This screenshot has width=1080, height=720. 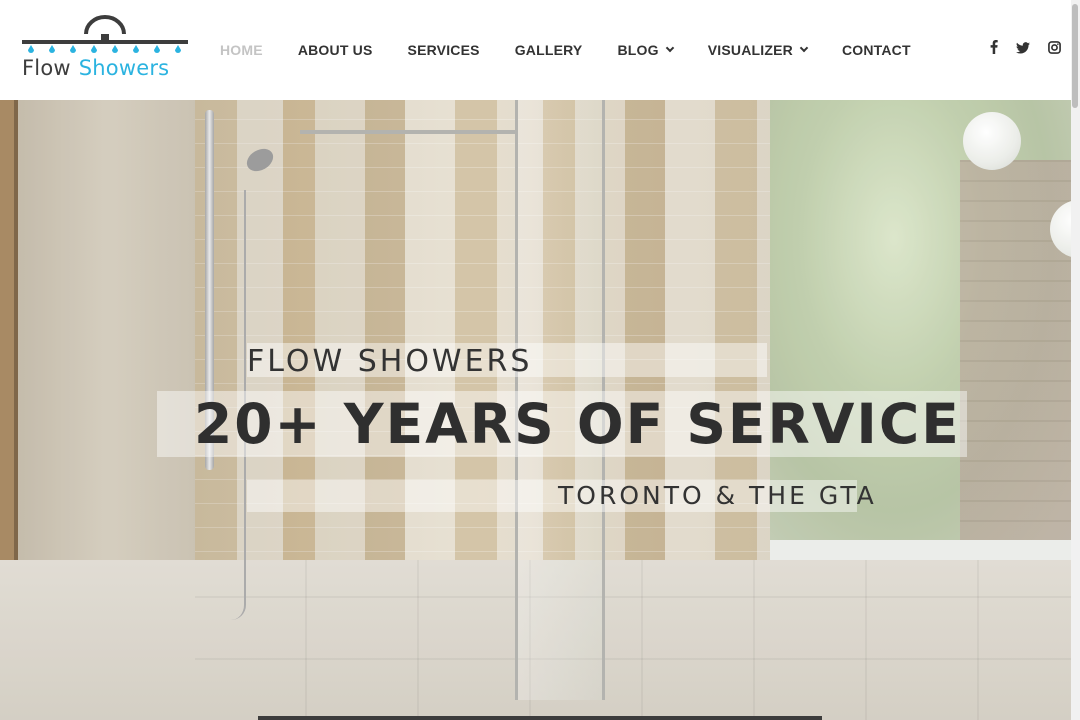 What do you see at coordinates (638, 50) in the screenshot?
I see `nav-blog-label: BLOG` at bounding box center [638, 50].